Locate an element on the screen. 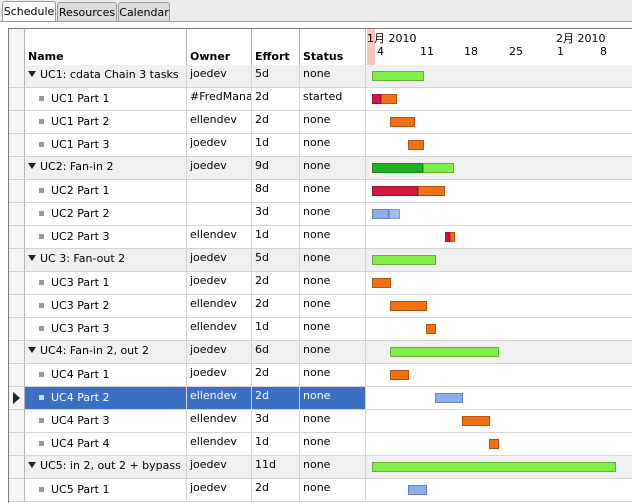  cell-name: UC1 Part 3 is located at coordinates (106, 145).